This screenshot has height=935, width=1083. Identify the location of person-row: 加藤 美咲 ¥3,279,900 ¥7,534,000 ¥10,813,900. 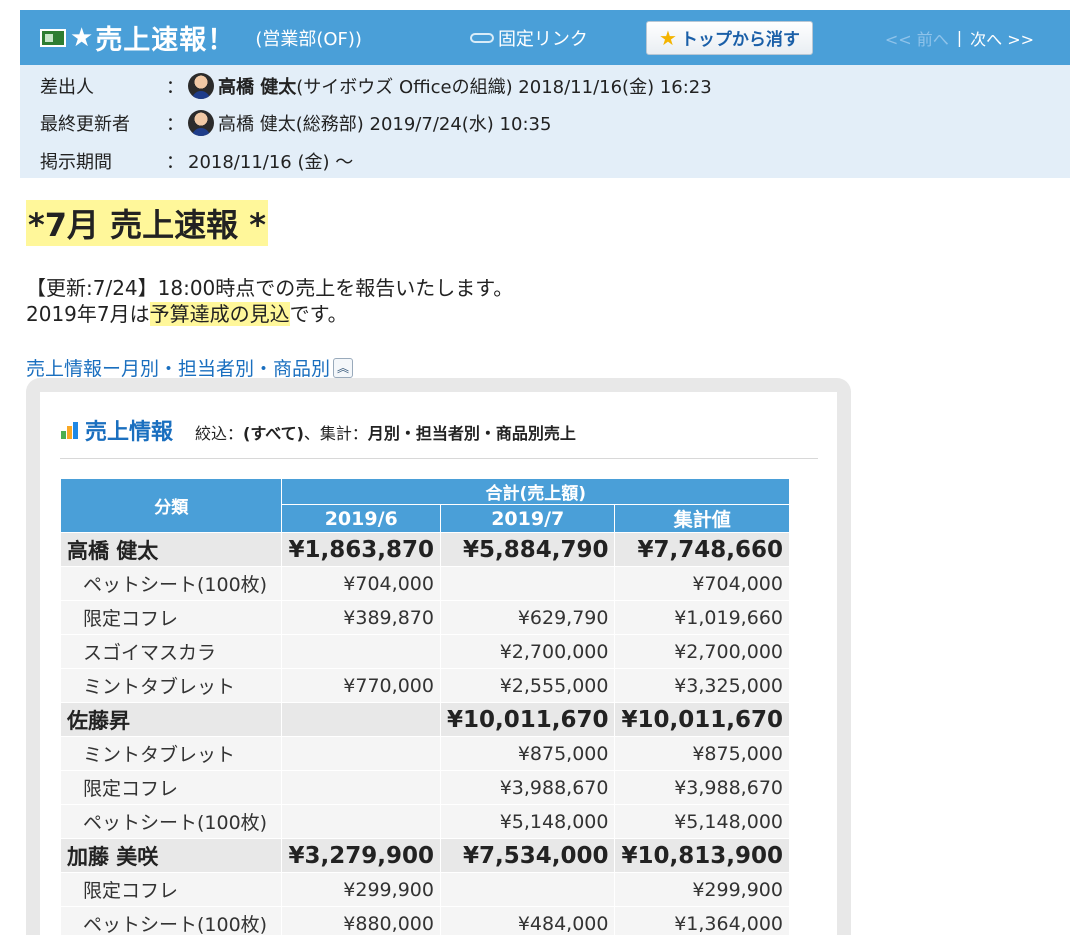
(424, 855).